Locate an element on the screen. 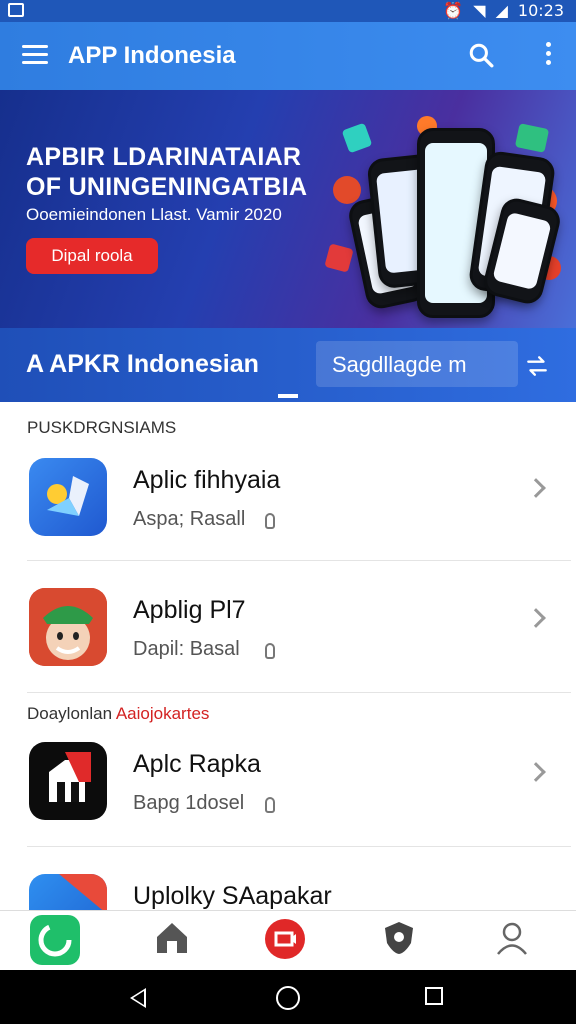  home-button-icon is located at coordinates (288, 998).